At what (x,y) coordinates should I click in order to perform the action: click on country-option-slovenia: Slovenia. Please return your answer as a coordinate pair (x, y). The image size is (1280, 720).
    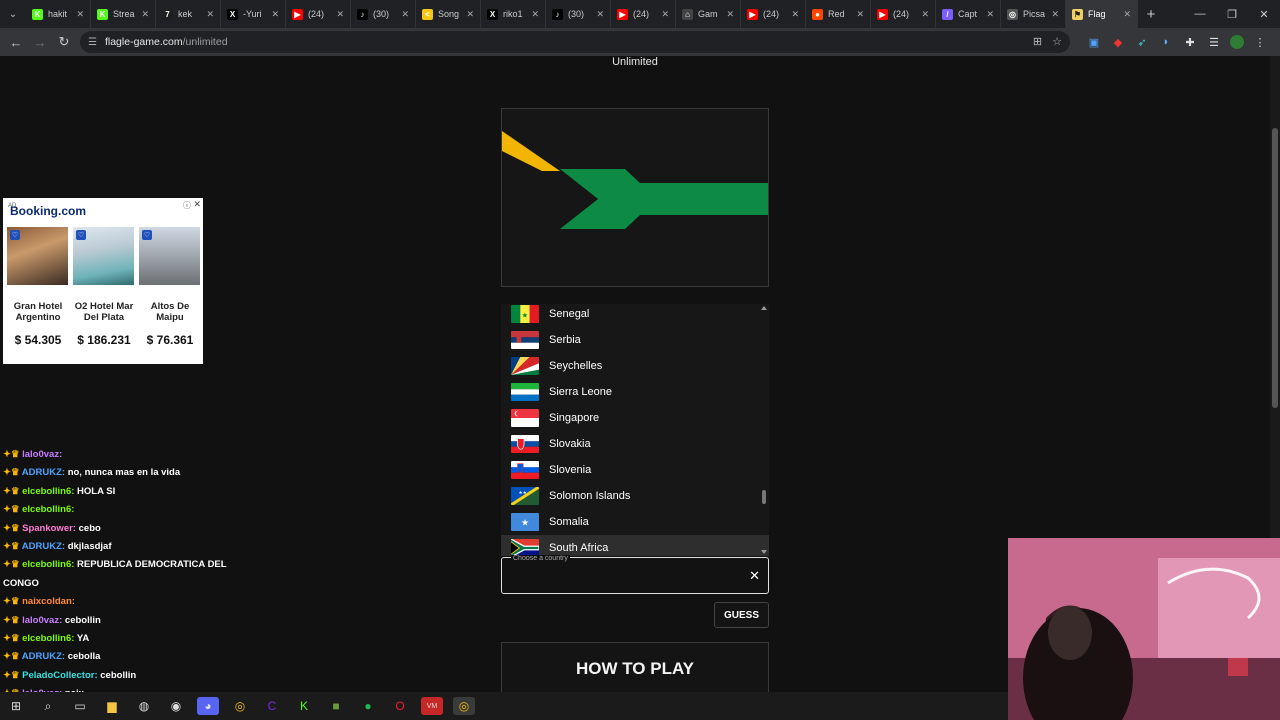
    Looking at the image, I should click on (635, 470).